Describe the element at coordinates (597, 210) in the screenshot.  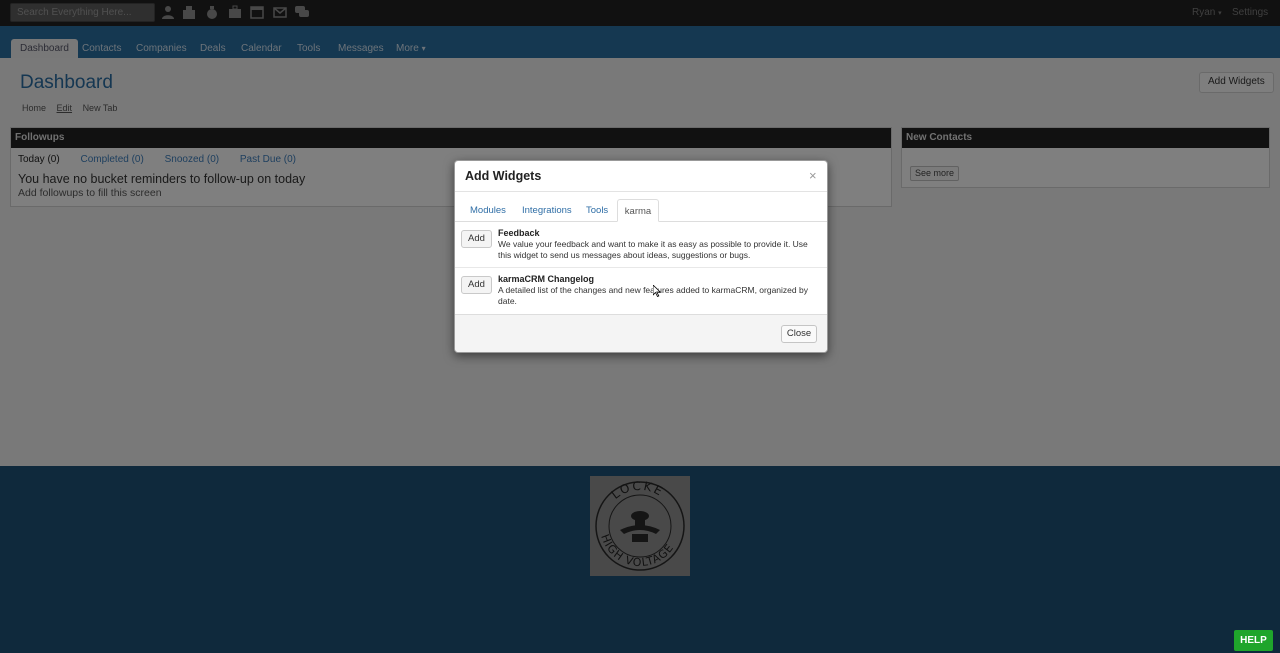
I see `tab-tools: Tools` at that location.